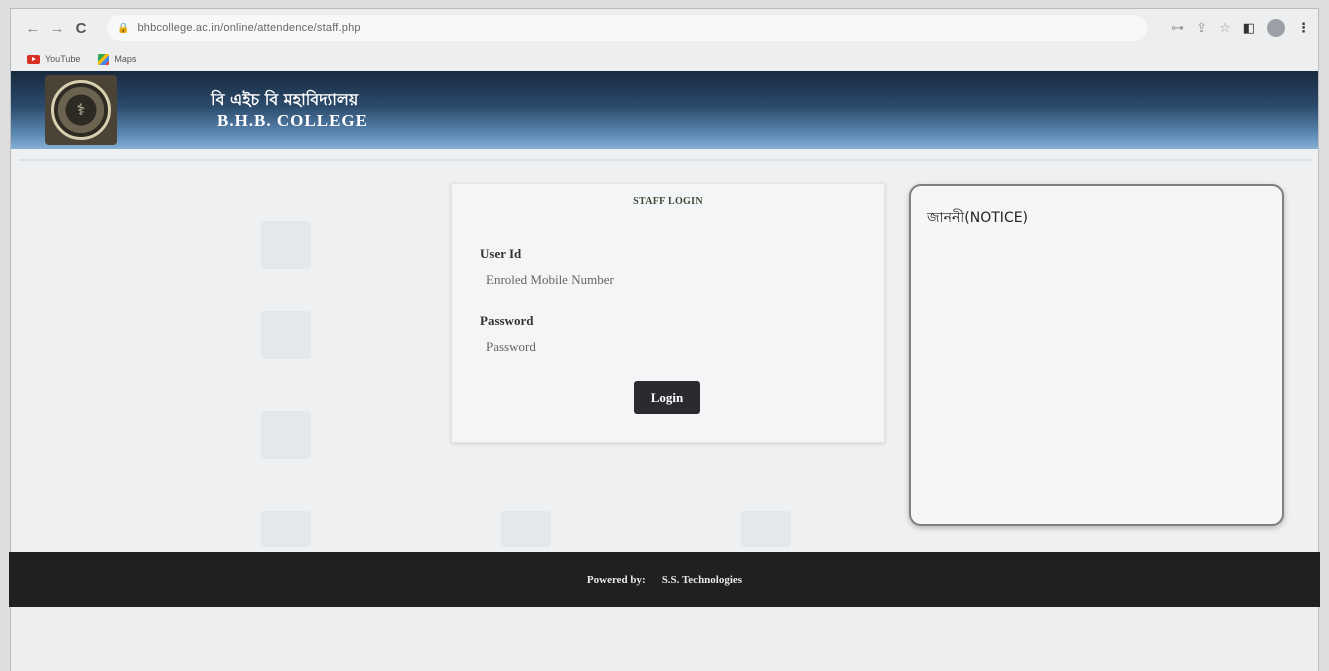  Describe the element at coordinates (668, 201) in the screenshot. I see `login-title: STAFF LOGIN` at that location.